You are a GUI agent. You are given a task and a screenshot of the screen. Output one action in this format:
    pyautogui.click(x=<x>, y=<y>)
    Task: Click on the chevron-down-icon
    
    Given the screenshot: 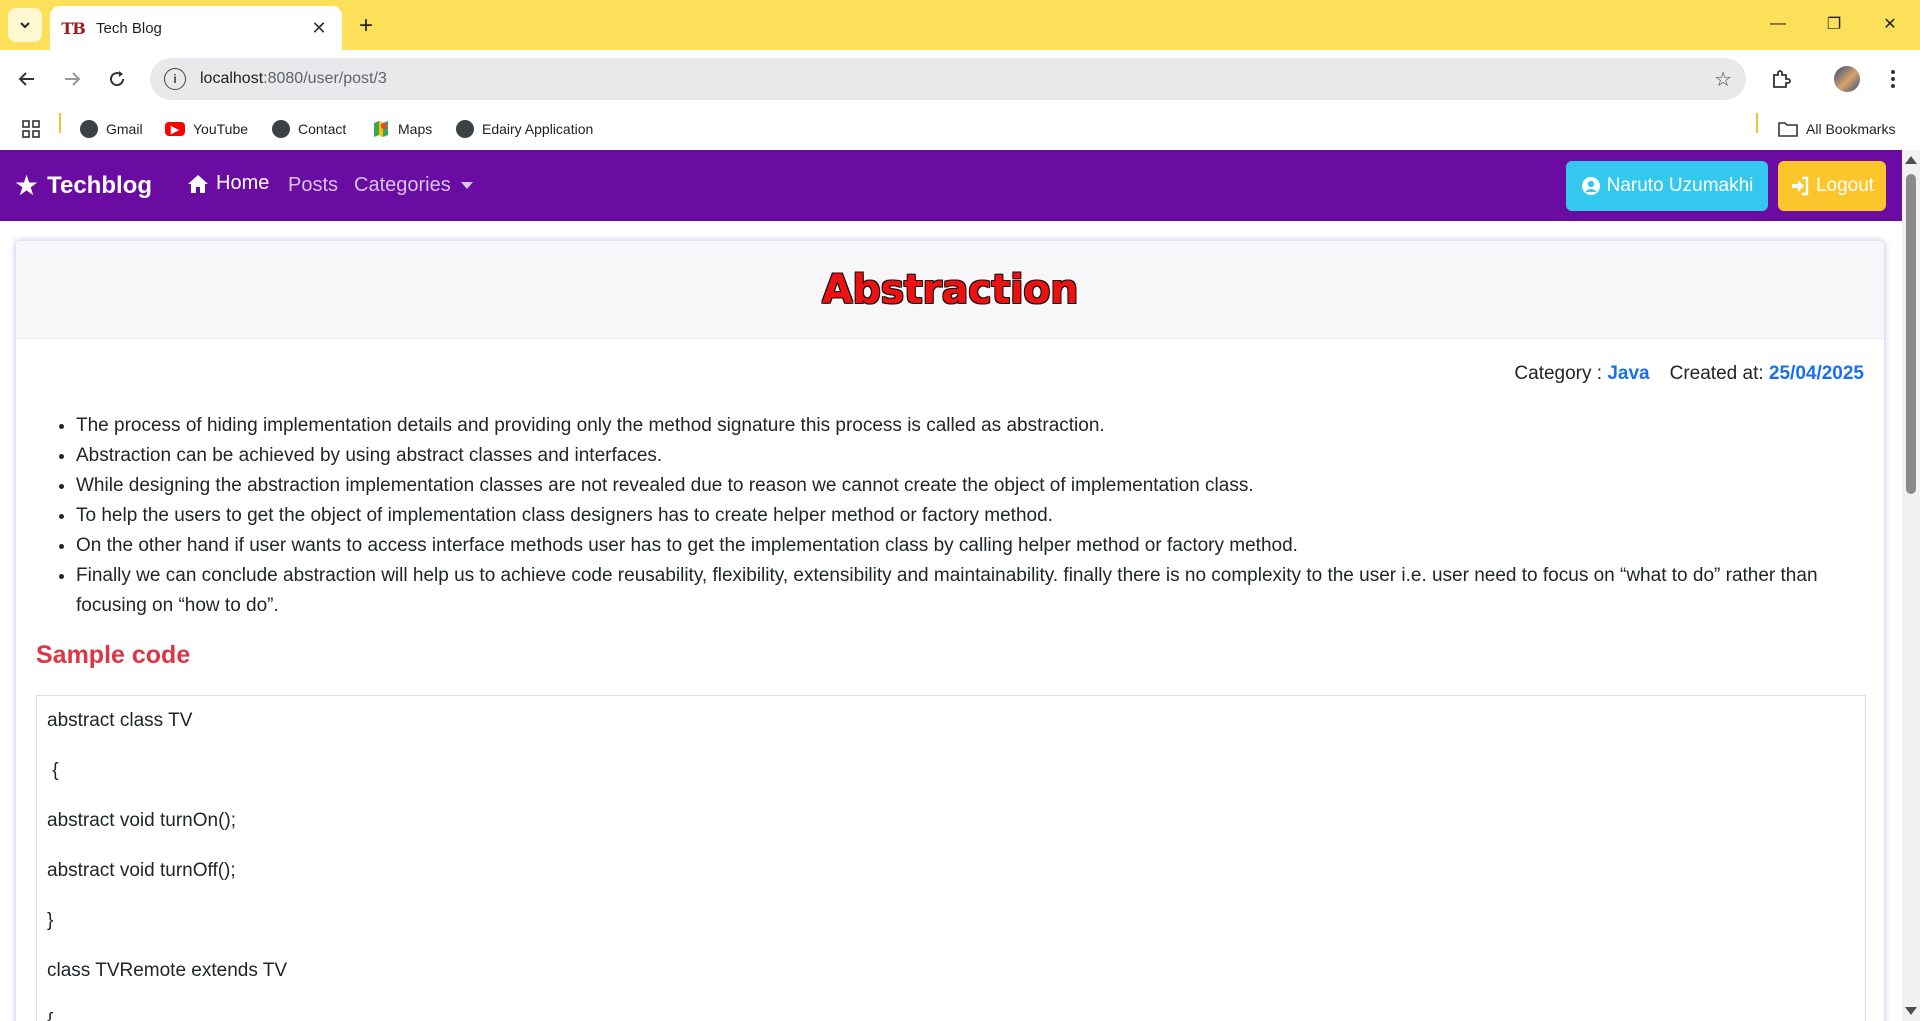 What is the action you would take?
    pyautogui.click(x=25, y=25)
    